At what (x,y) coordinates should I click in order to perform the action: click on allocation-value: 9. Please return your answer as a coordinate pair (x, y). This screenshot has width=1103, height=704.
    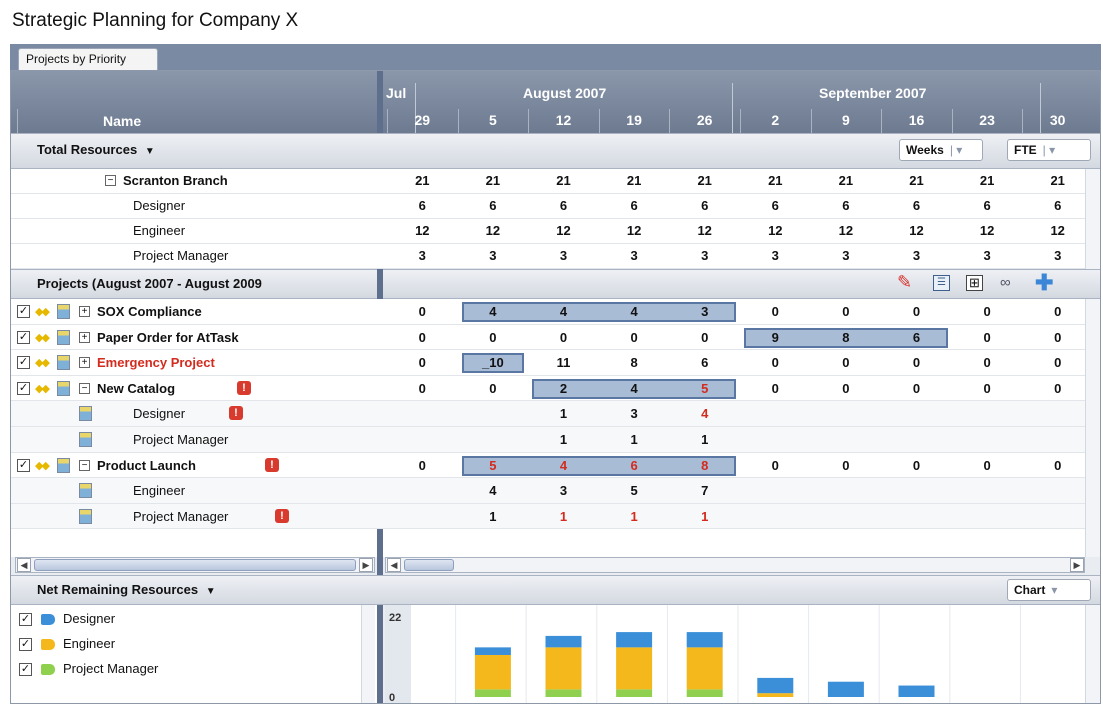
    Looking at the image, I should click on (775, 337).